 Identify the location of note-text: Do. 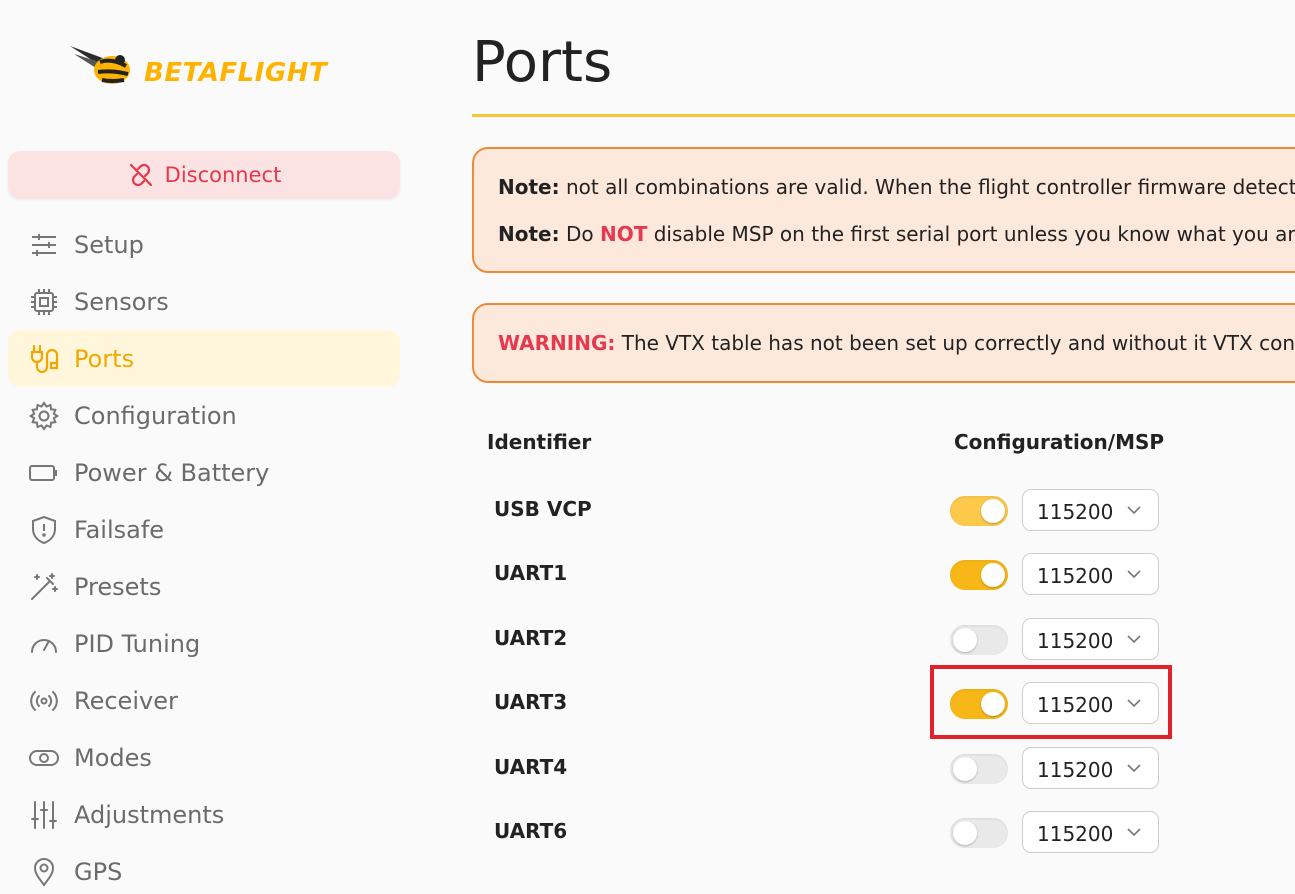
(579, 234).